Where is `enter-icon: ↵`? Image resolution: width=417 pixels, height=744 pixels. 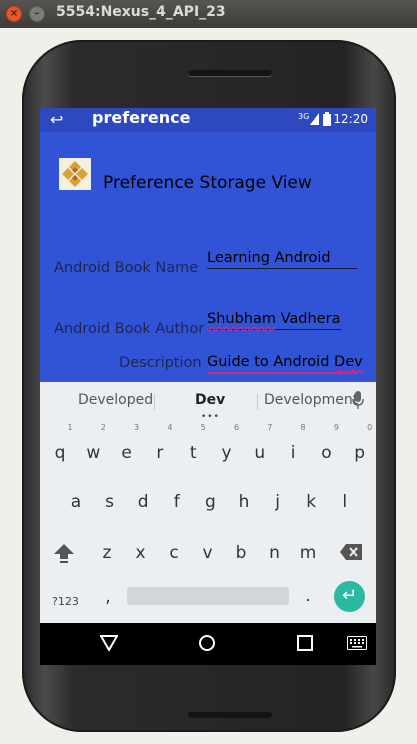 enter-icon: ↵ is located at coordinates (349, 596).